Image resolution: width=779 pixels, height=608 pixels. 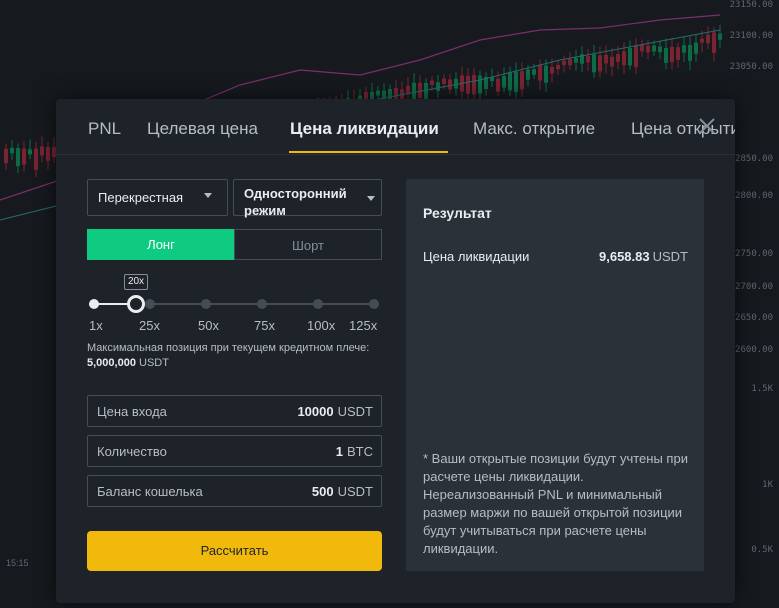 I want to click on leverage-tick-label: 1x, so click(x=96, y=325).